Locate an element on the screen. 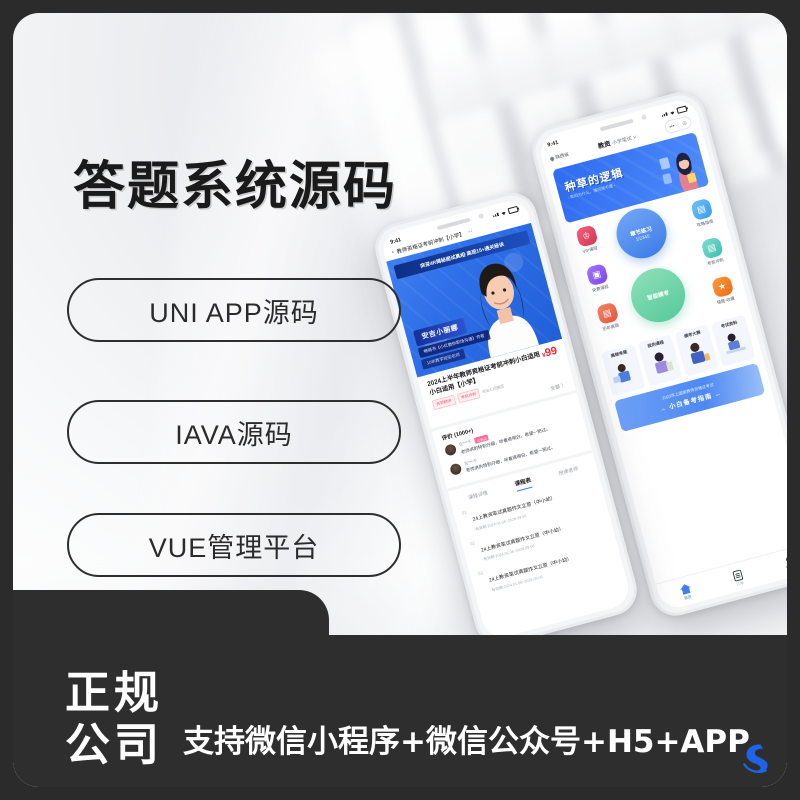 Image resolution: width=800 pixels, height=800 pixels. card-hot-questions: 高频考题 is located at coordinates (623, 370).